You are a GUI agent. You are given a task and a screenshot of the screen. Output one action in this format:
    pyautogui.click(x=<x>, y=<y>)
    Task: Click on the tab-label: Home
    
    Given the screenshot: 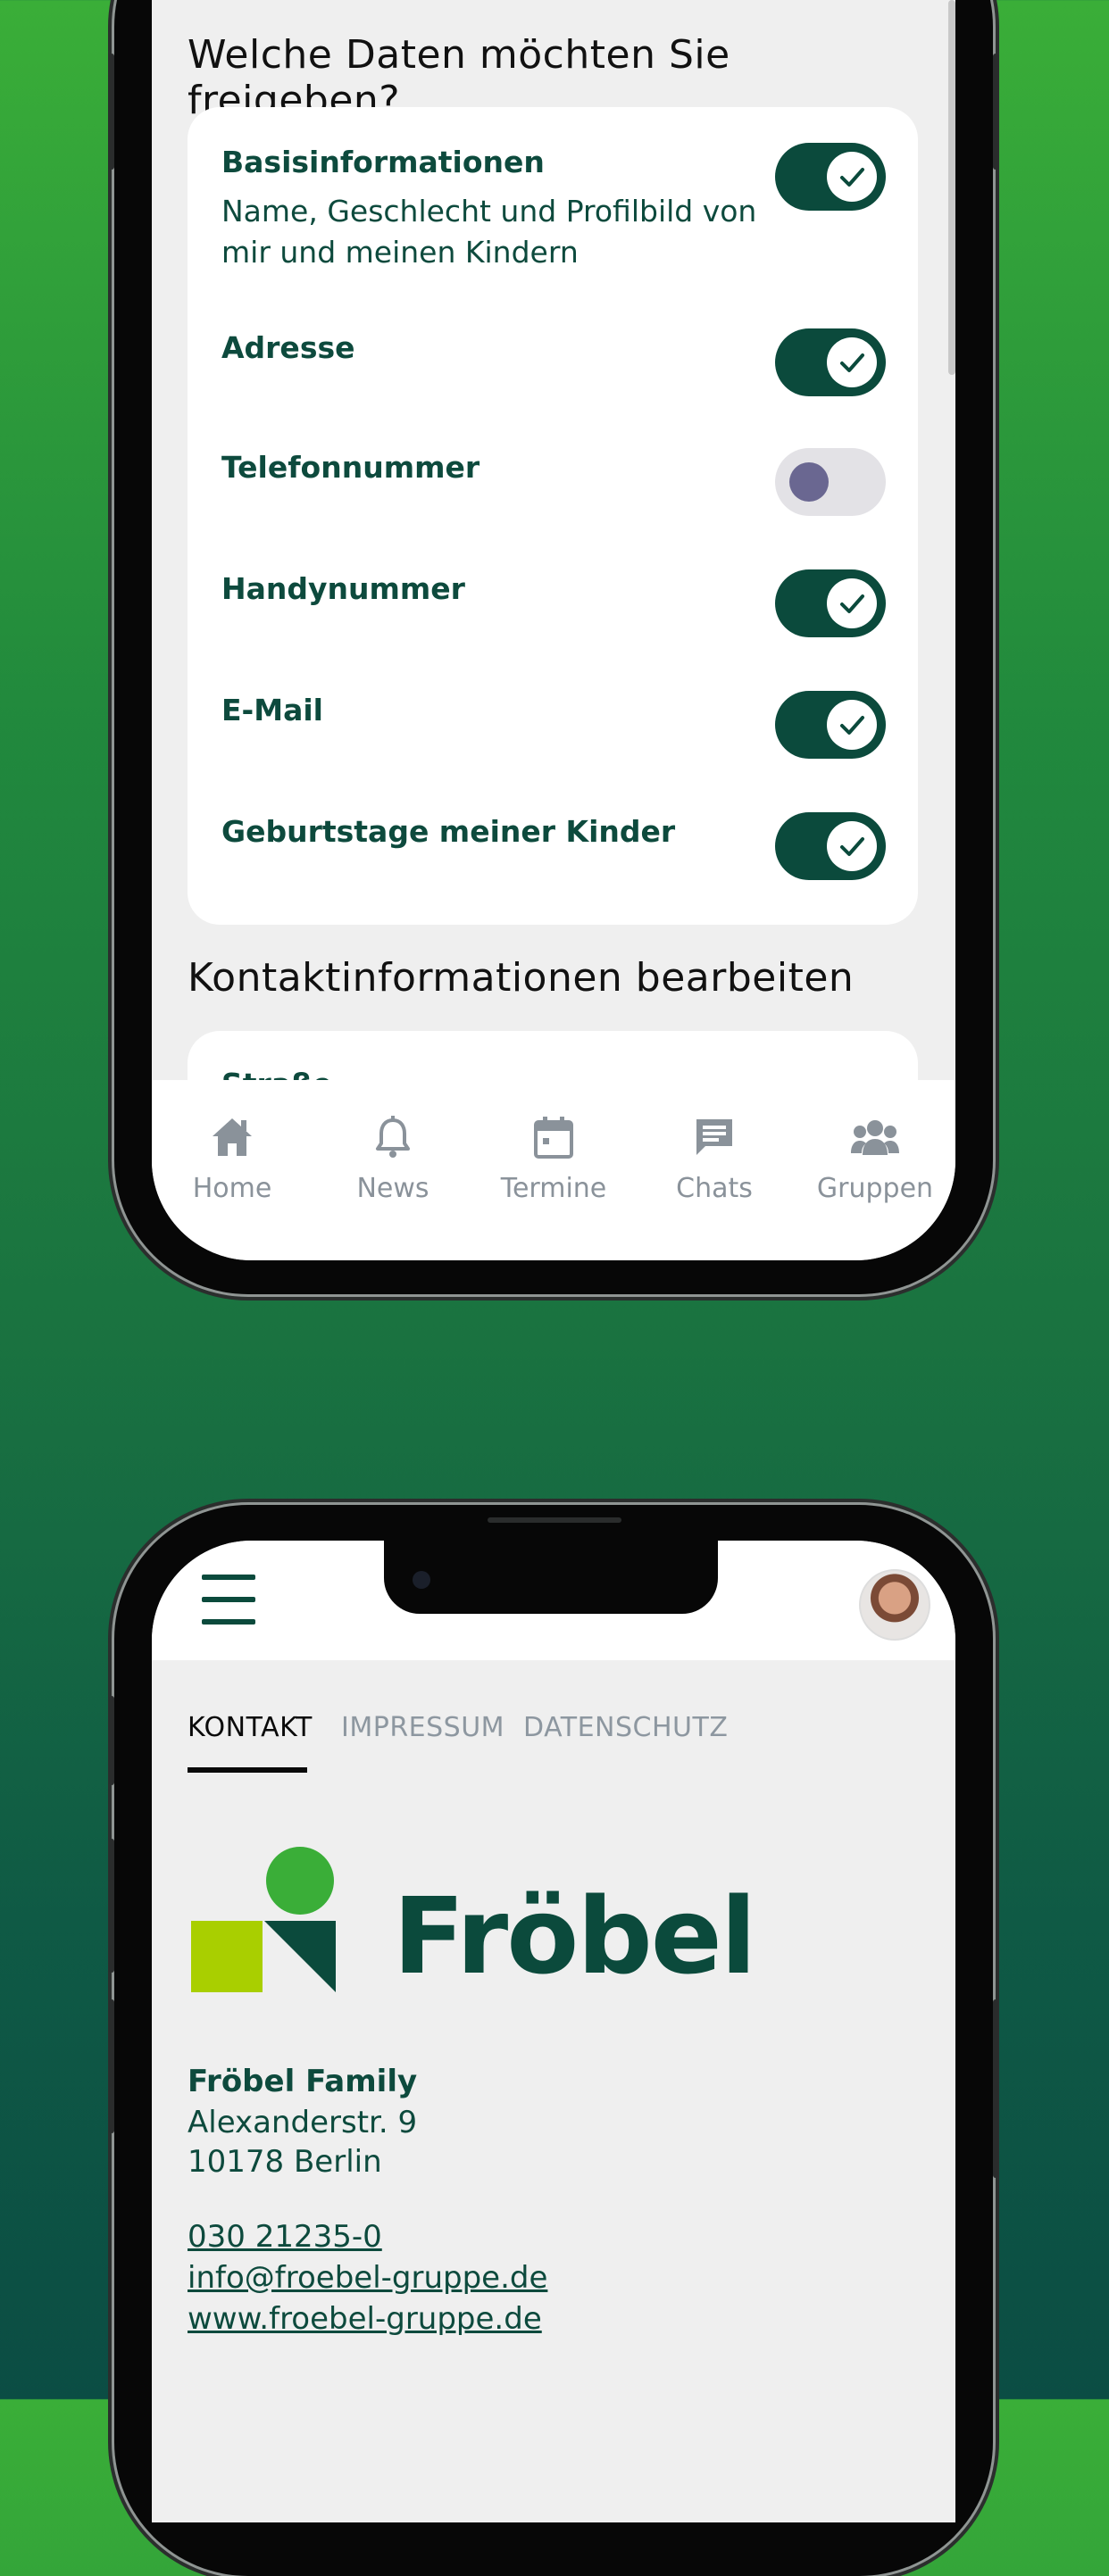 What is the action you would take?
    pyautogui.click(x=232, y=1189)
    